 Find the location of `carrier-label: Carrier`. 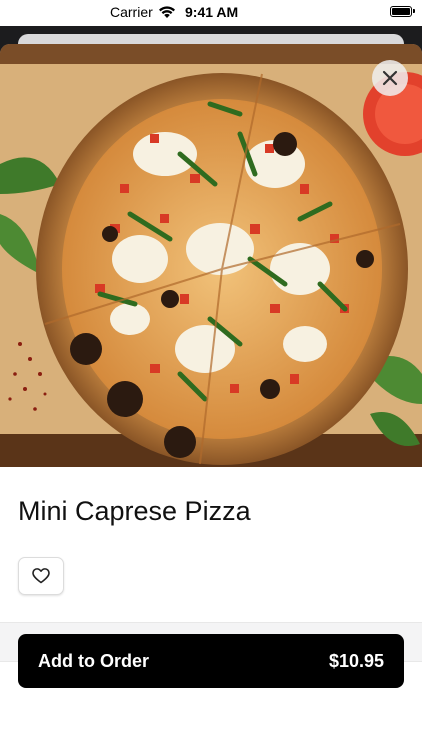

carrier-label: Carrier is located at coordinates (131, 12).